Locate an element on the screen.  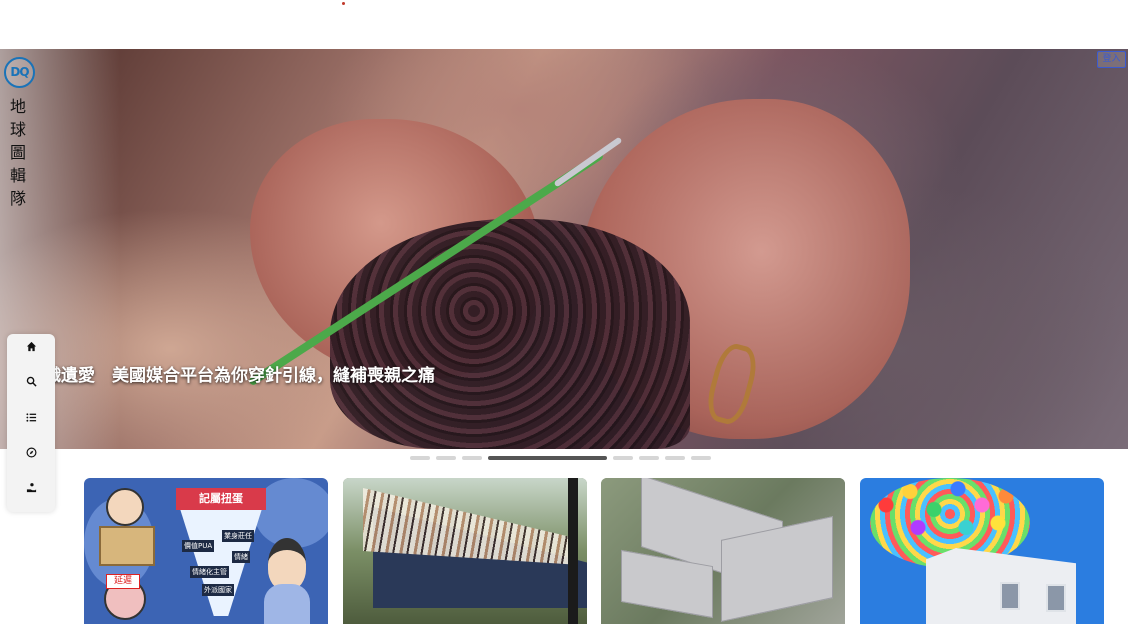
nav-explore is located at coordinates (31, 452).